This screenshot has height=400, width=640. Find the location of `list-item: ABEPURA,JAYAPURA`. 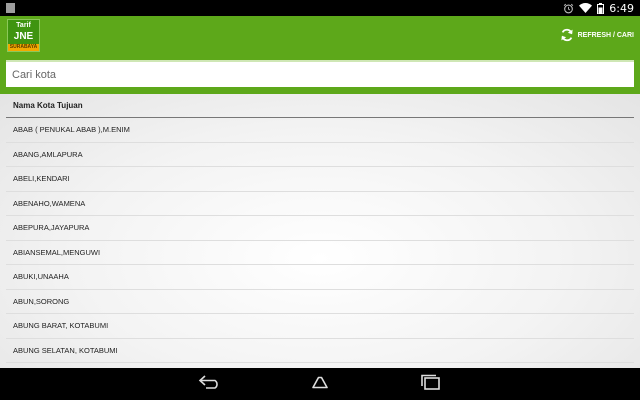

list-item: ABEPURA,JAYAPURA is located at coordinates (320, 228).